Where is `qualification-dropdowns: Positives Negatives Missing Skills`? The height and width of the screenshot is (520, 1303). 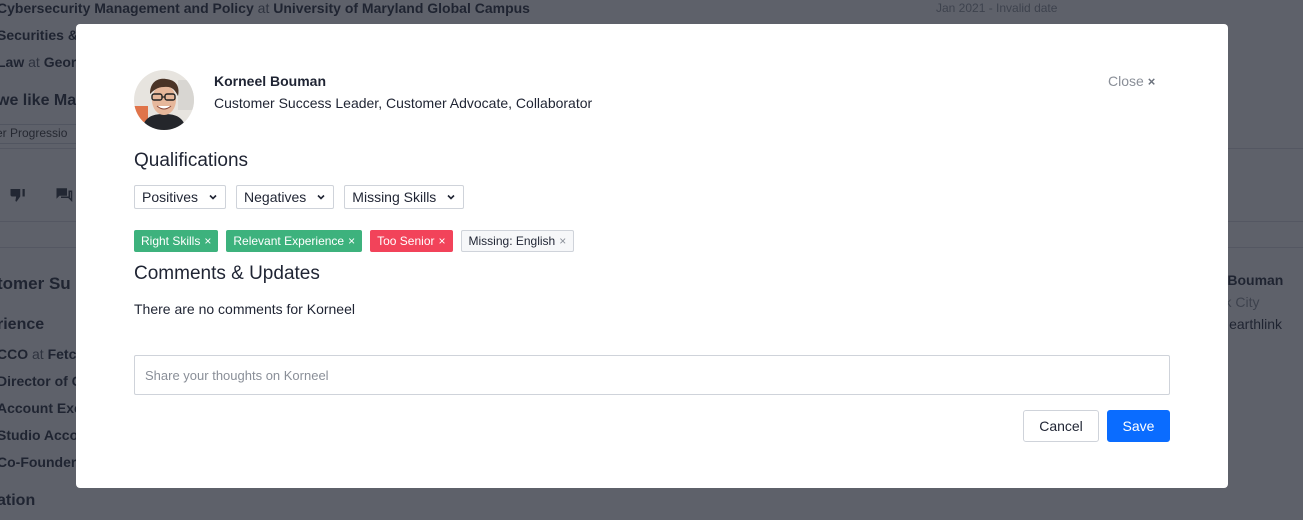 qualification-dropdowns: Positives Negatives Missing Skills is located at coordinates (299, 197).